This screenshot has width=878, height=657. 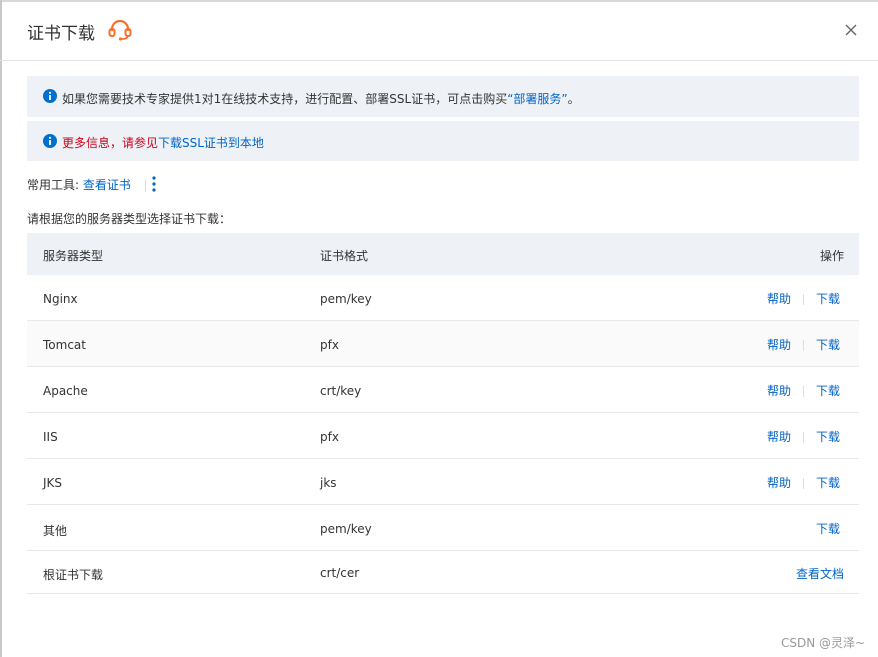 I want to click on table-row: Apache crt/key 帮助 下载, so click(x=443, y=390).